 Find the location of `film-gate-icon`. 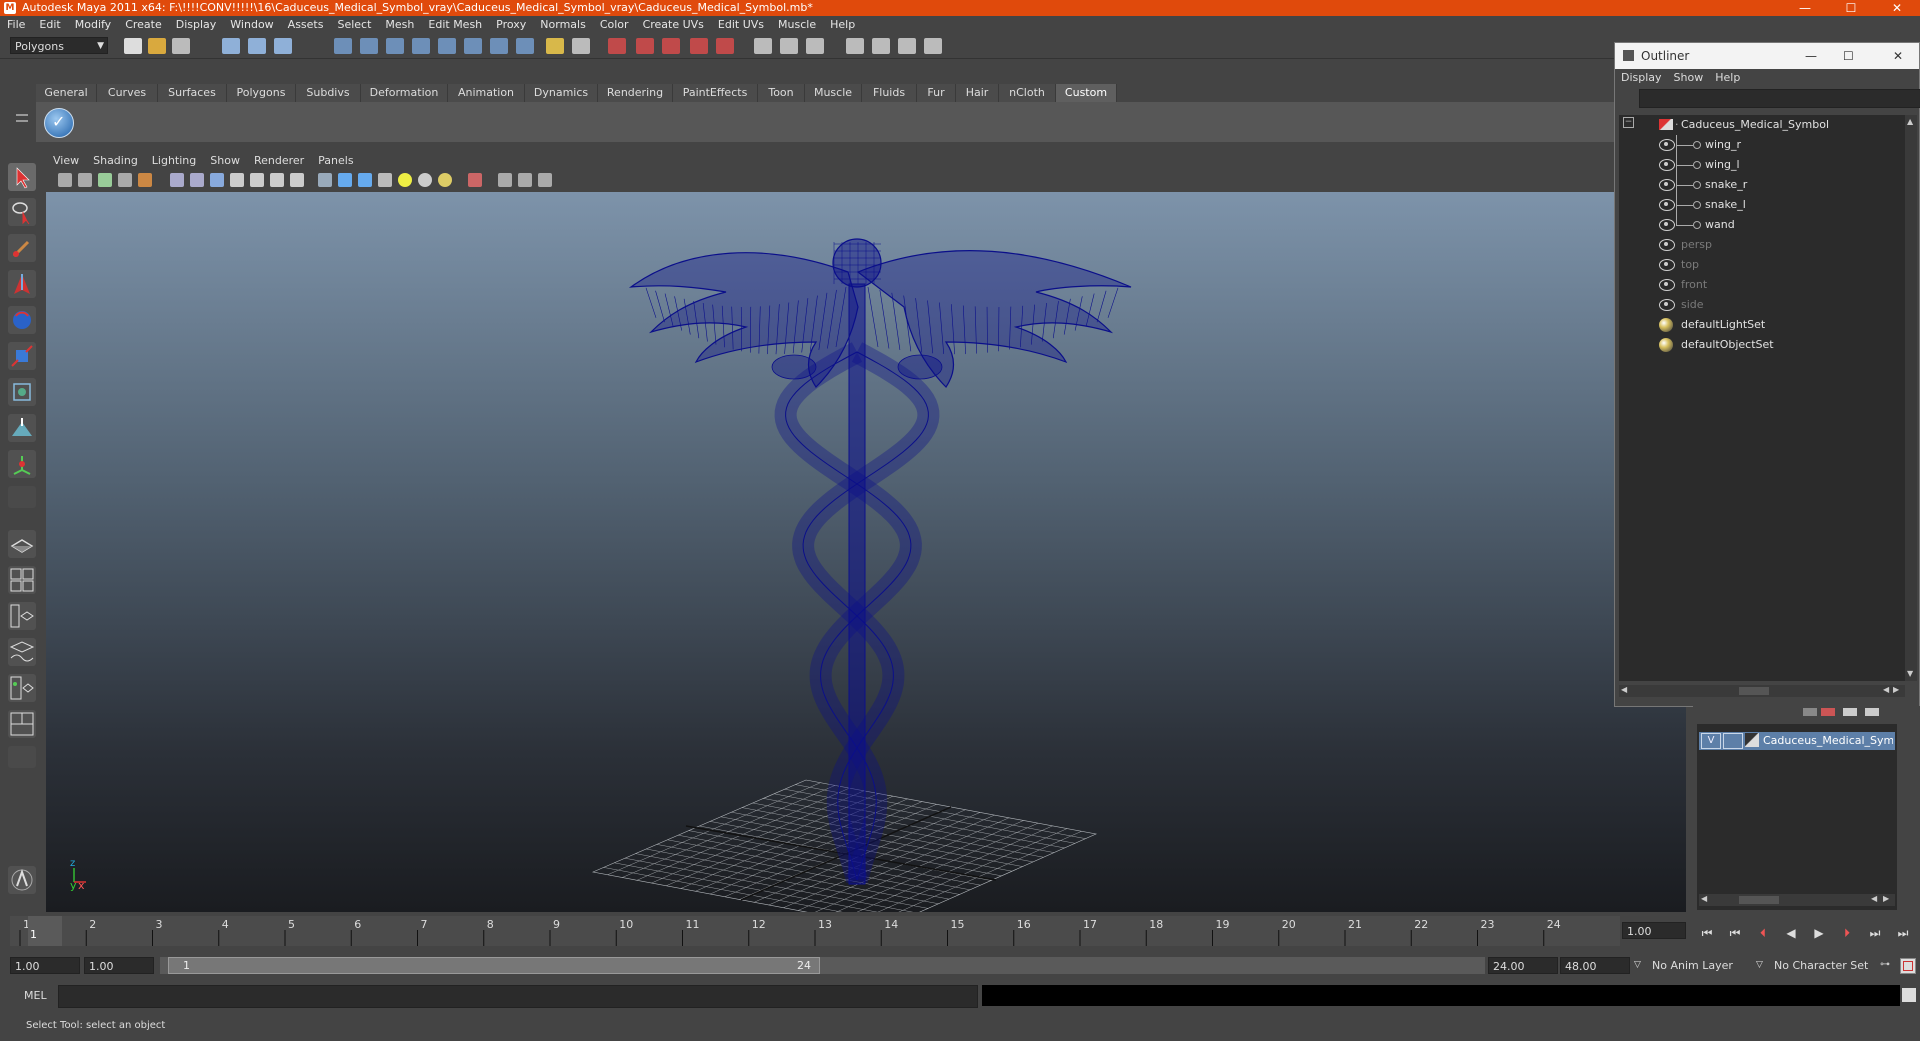

film-gate-icon is located at coordinates (217, 180).